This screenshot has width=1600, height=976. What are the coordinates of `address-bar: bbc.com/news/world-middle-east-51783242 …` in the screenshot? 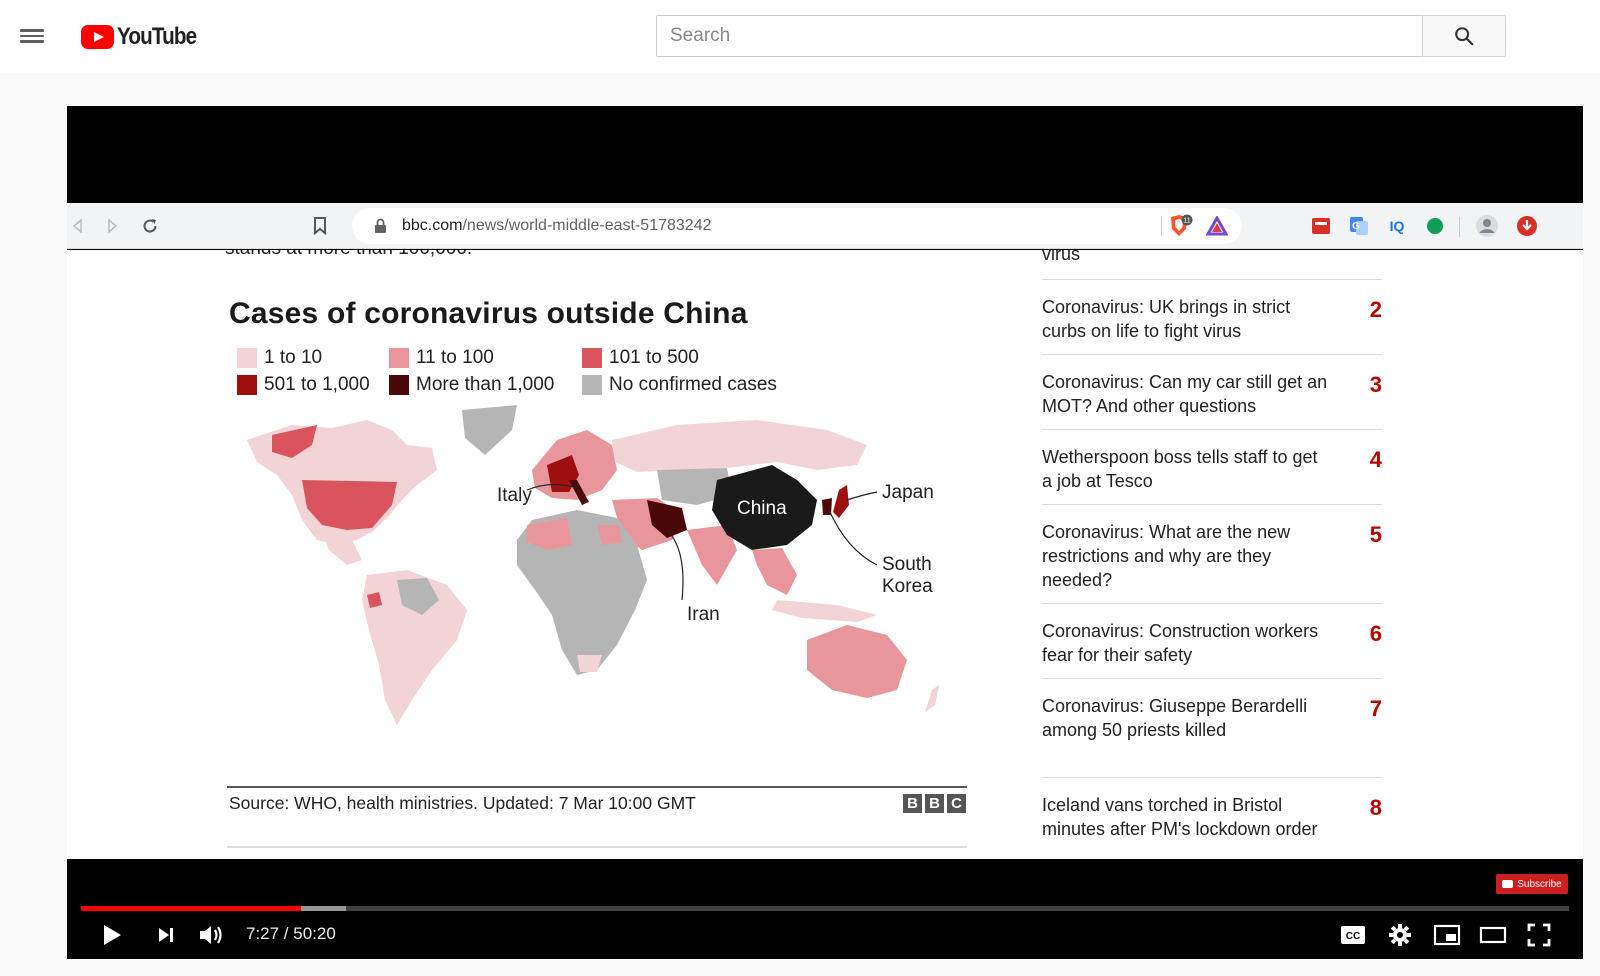 It's located at (797, 226).